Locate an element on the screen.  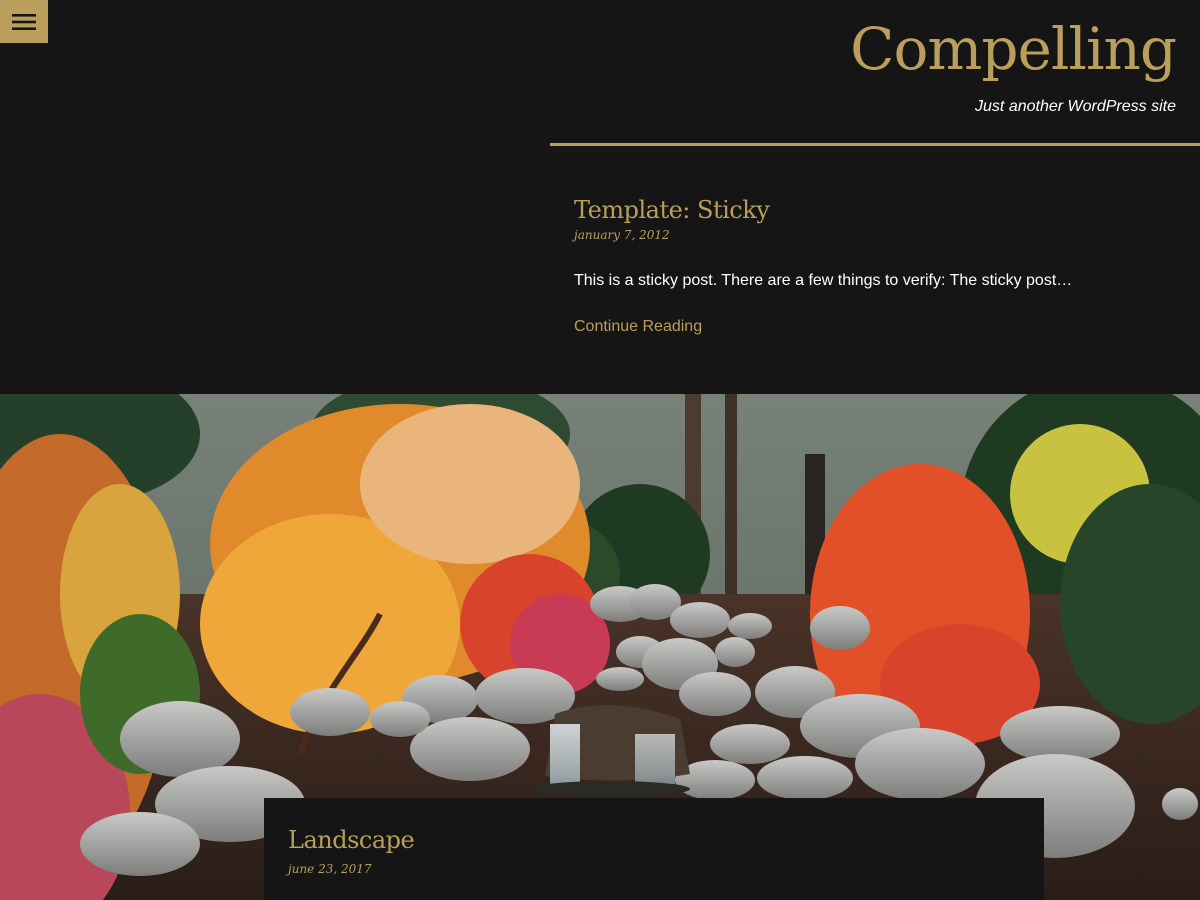
hamburger-menu-icon is located at coordinates (24, 21).